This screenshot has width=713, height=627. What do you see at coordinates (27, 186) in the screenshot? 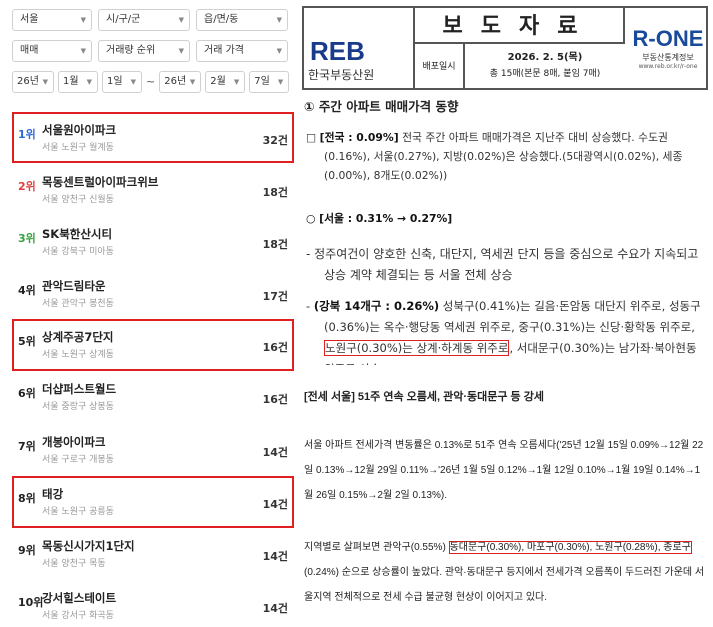
I see `rank-number: 2위` at bounding box center [27, 186].